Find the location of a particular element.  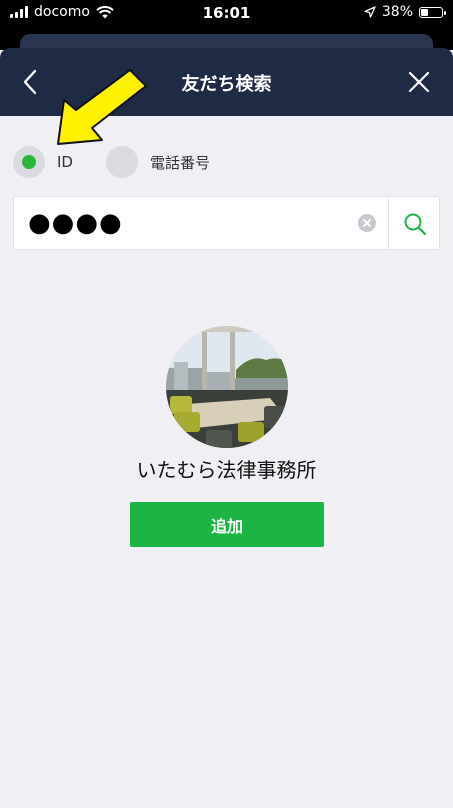

radio-id is located at coordinates (29, 162).